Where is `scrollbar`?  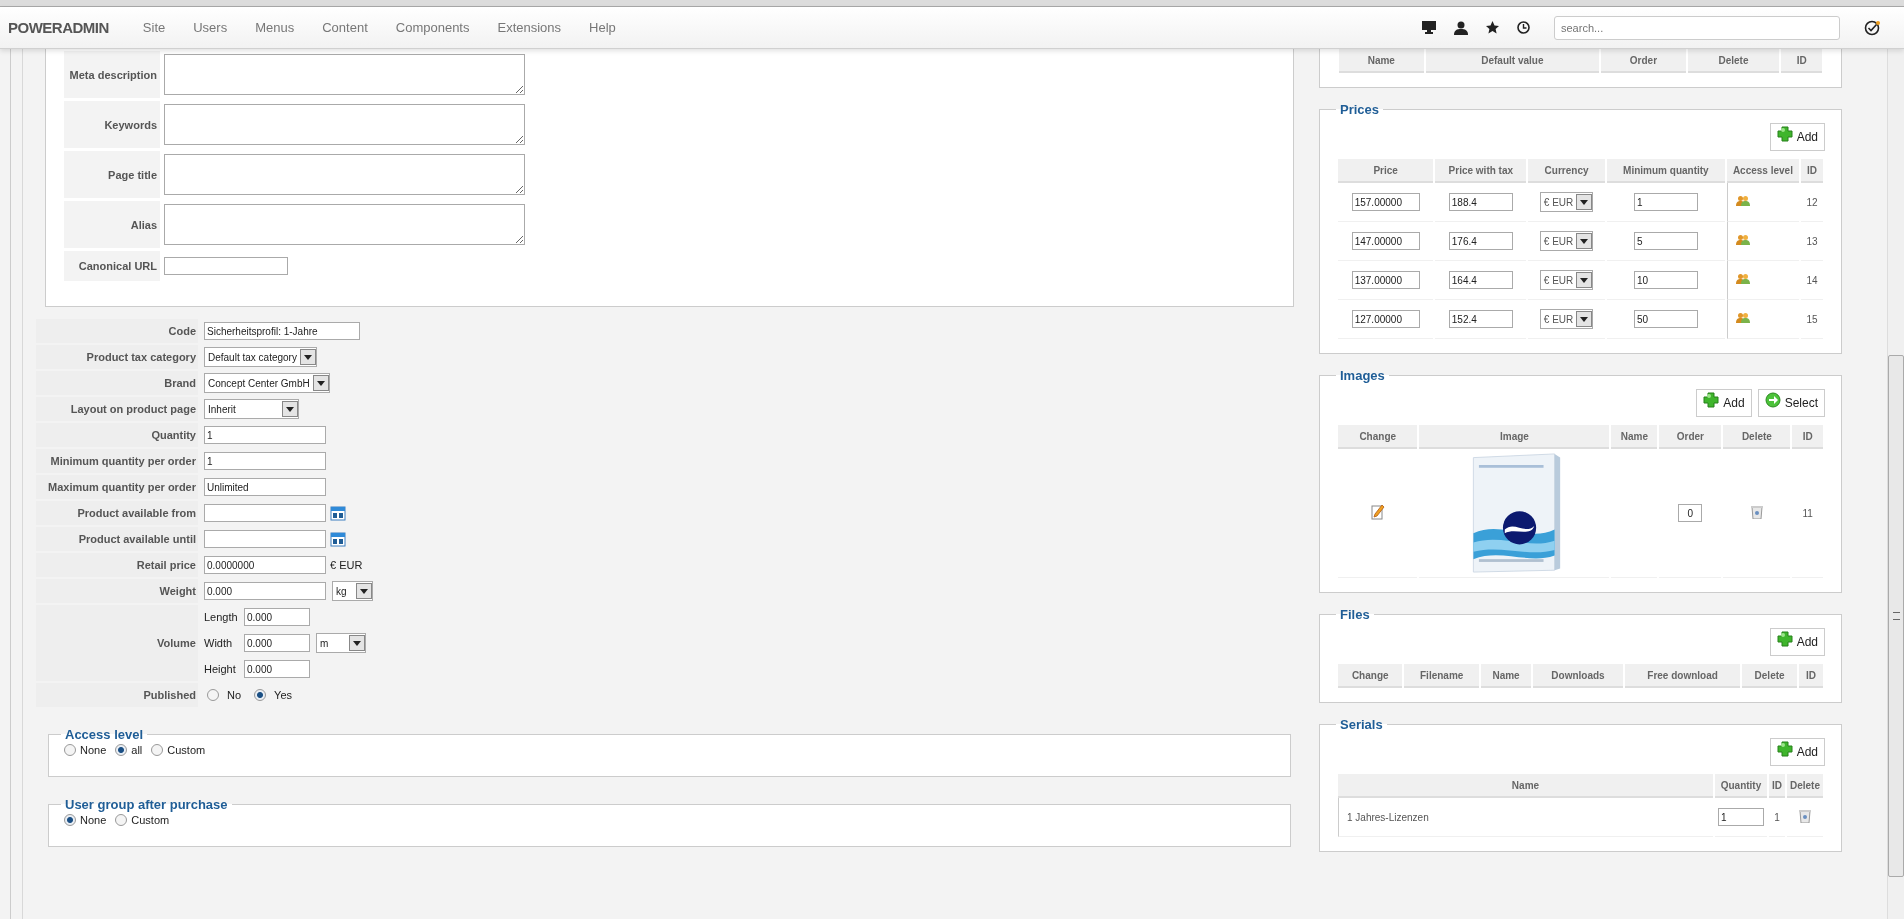 scrollbar is located at coordinates (1895, 484).